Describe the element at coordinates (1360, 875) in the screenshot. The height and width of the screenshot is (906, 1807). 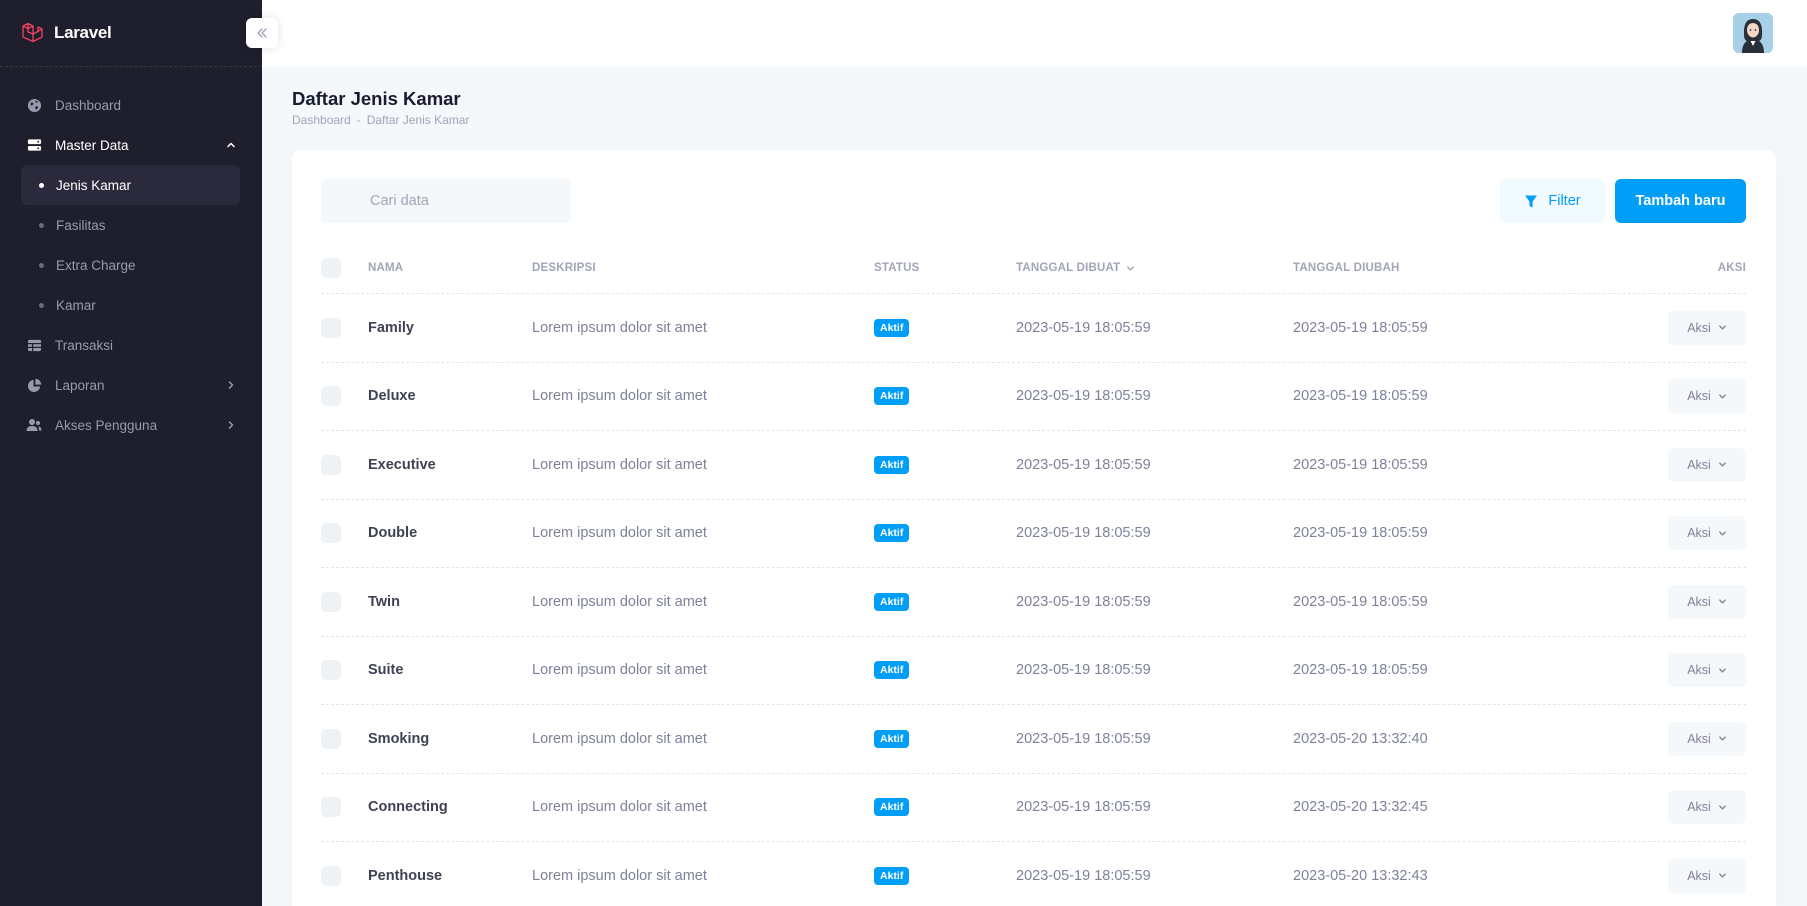
I see `row-tanggal-diubah: 2023-05-20 13:32:43` at that location.